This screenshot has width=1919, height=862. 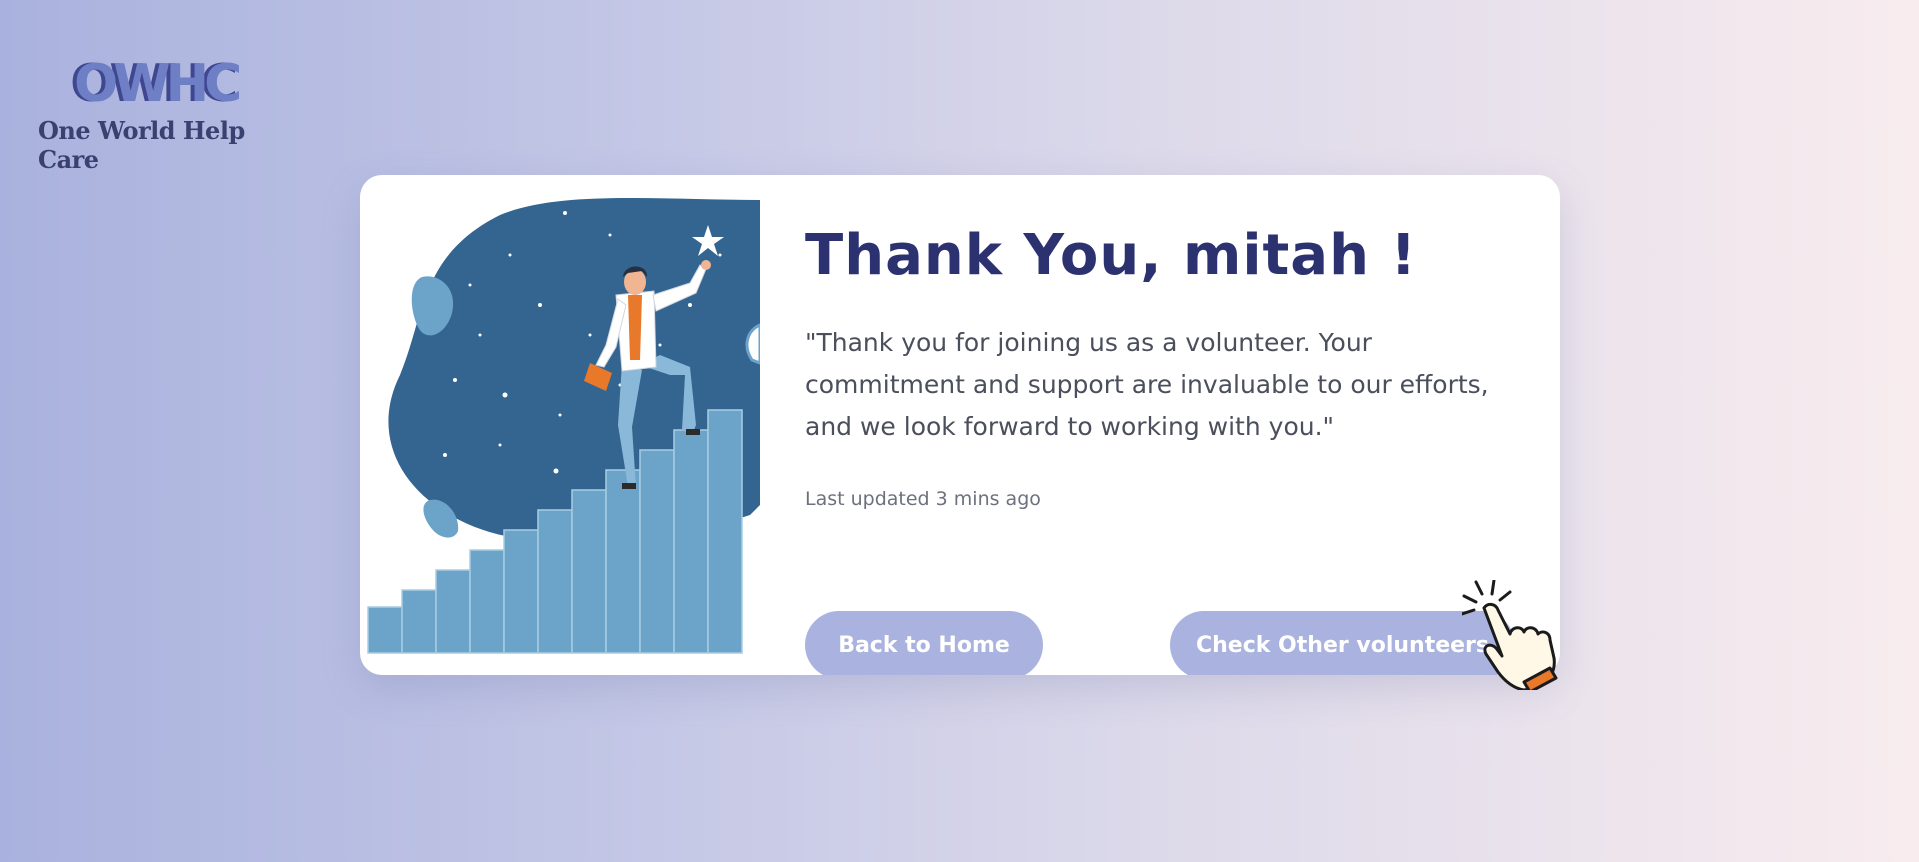 What do you see at coordinates (924, 643) in the screenshot?
I see `back-to-home-button: Back to Home` at bounding box center [924, 643].